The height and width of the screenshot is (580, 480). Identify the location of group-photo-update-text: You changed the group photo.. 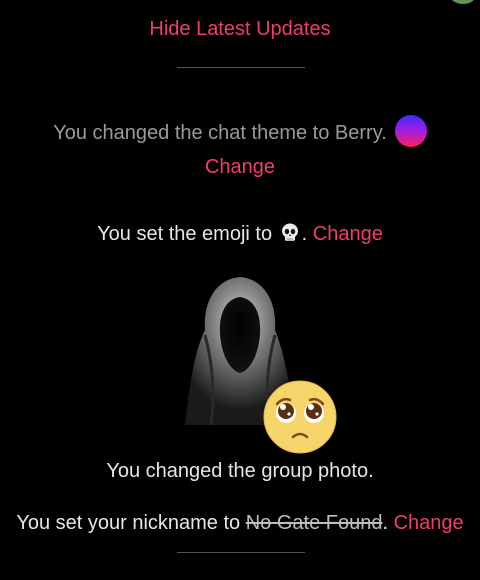
(240, 471).